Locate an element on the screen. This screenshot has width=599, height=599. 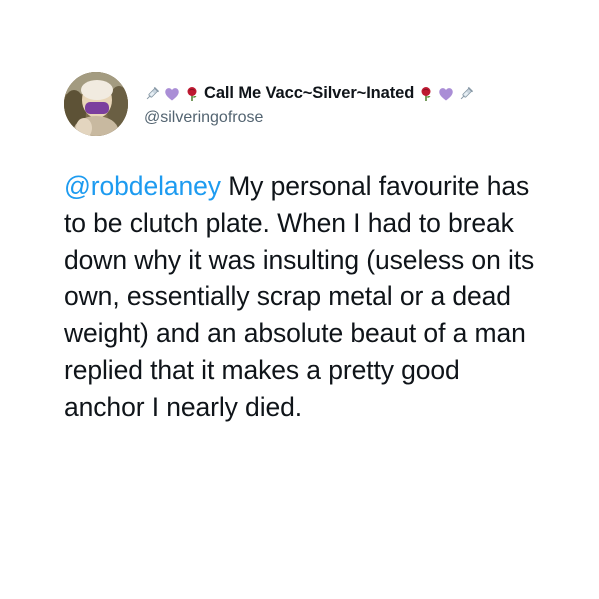
mention-link: @robdelaney is located at coordinates (142, 186).